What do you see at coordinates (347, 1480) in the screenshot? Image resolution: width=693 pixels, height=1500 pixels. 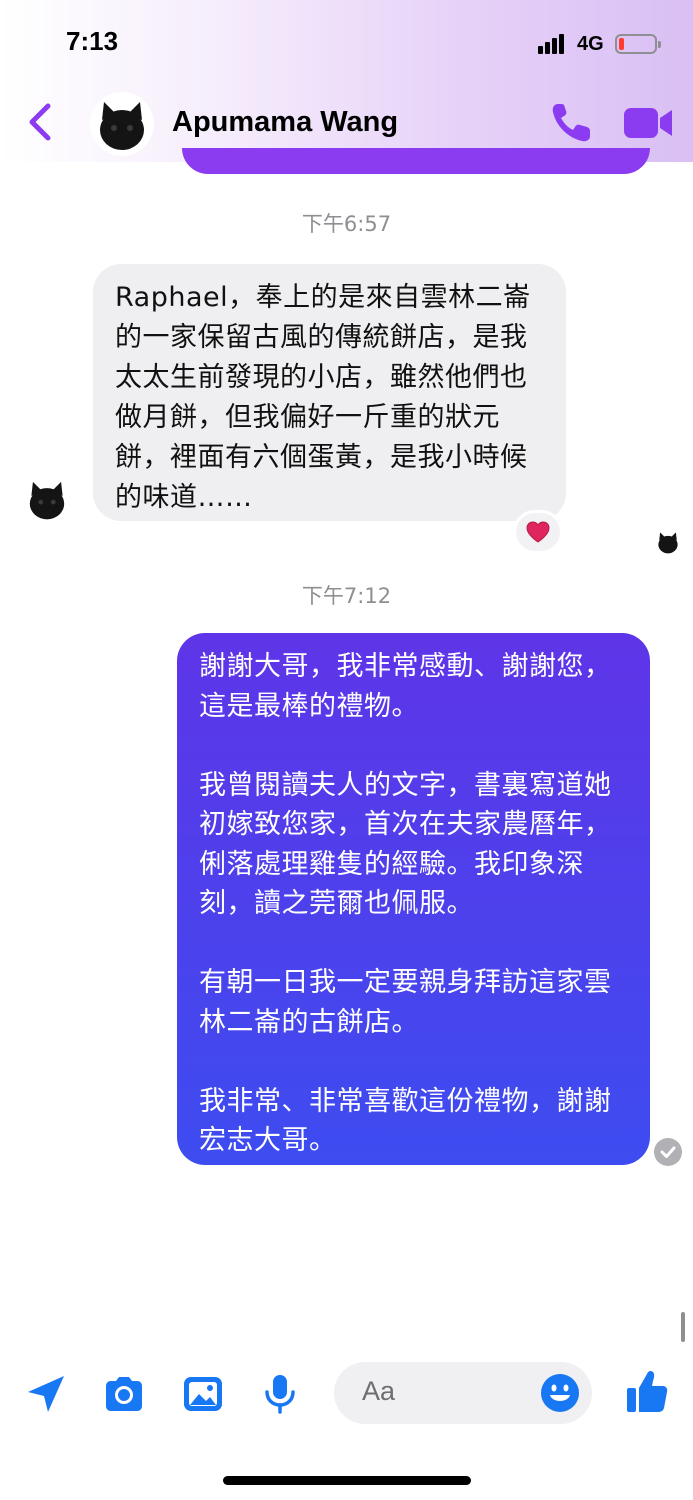 I see `home-indicator` at bounding box center [347, 1480].